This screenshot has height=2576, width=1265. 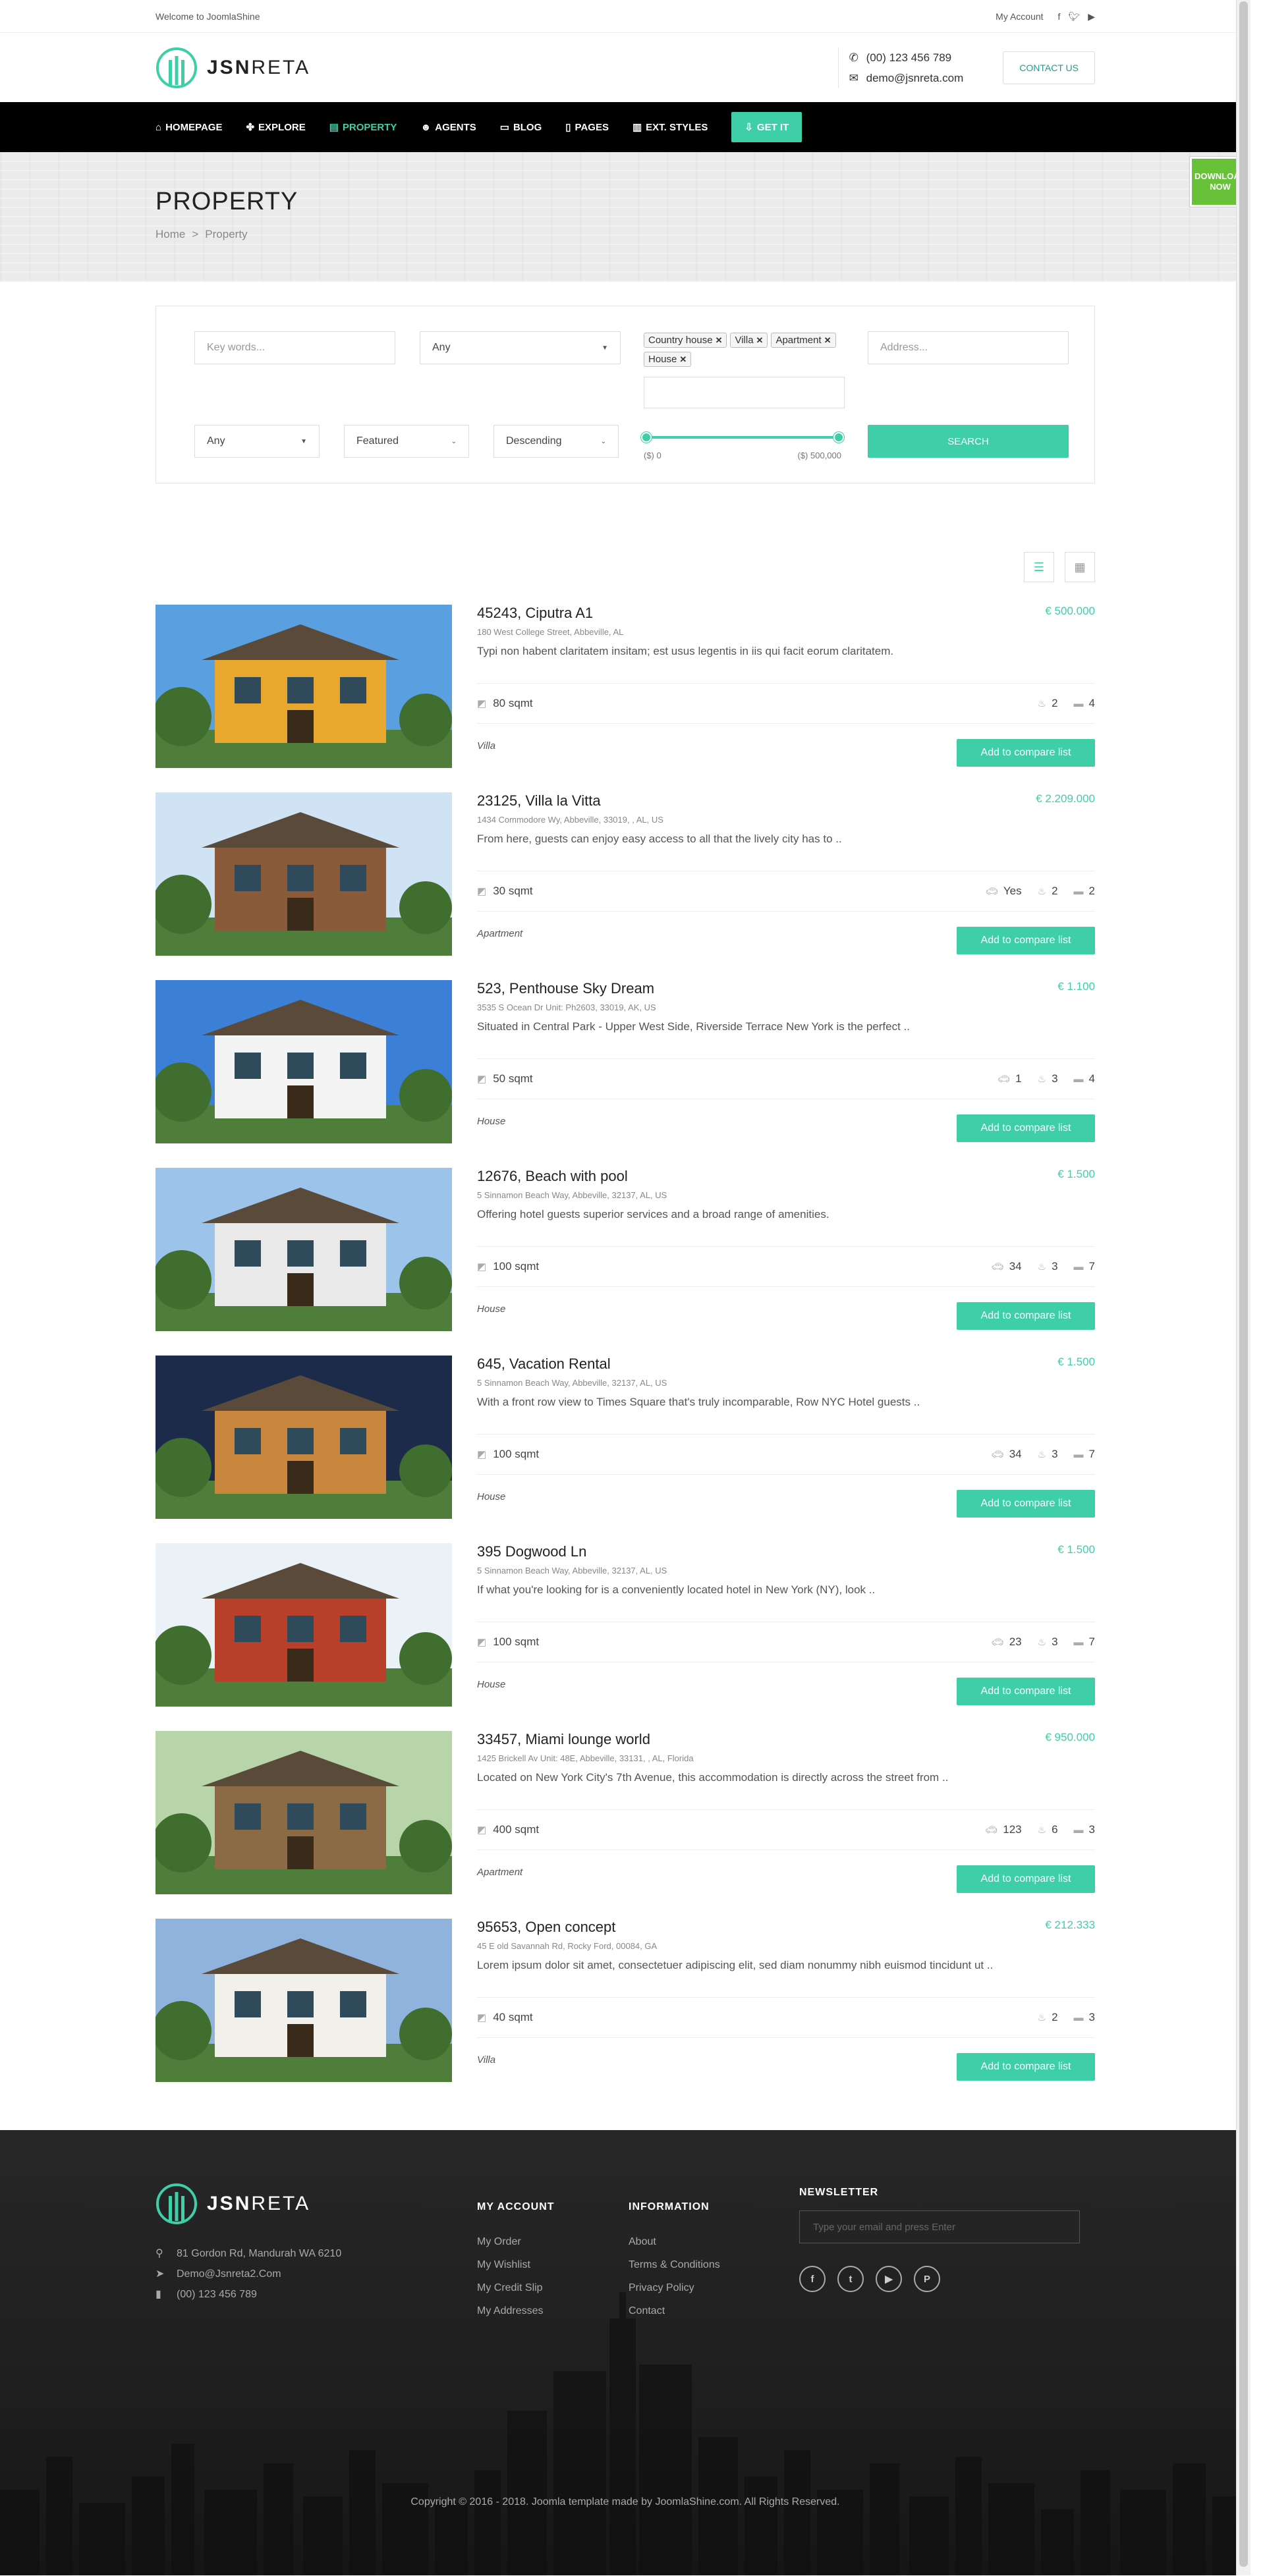 I want to click on direction-select: Descending ⌄, so click(x=556, y=441).